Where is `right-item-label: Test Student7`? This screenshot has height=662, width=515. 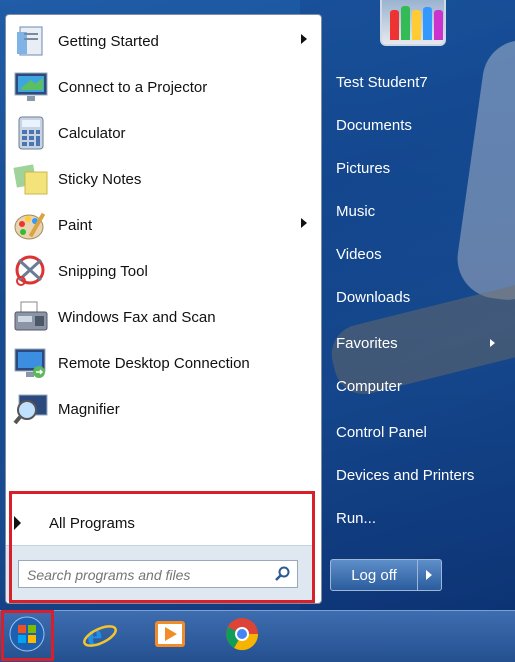
right-item-label: Test Student7 is located at coordinates (382, 82).